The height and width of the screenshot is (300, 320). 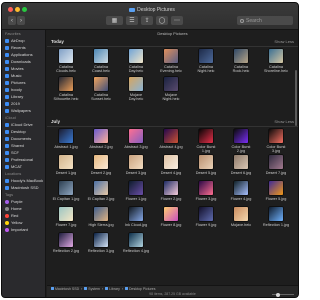 I want to click on file-name: Color Burst 3.jpg, so click(x=276, y=149).